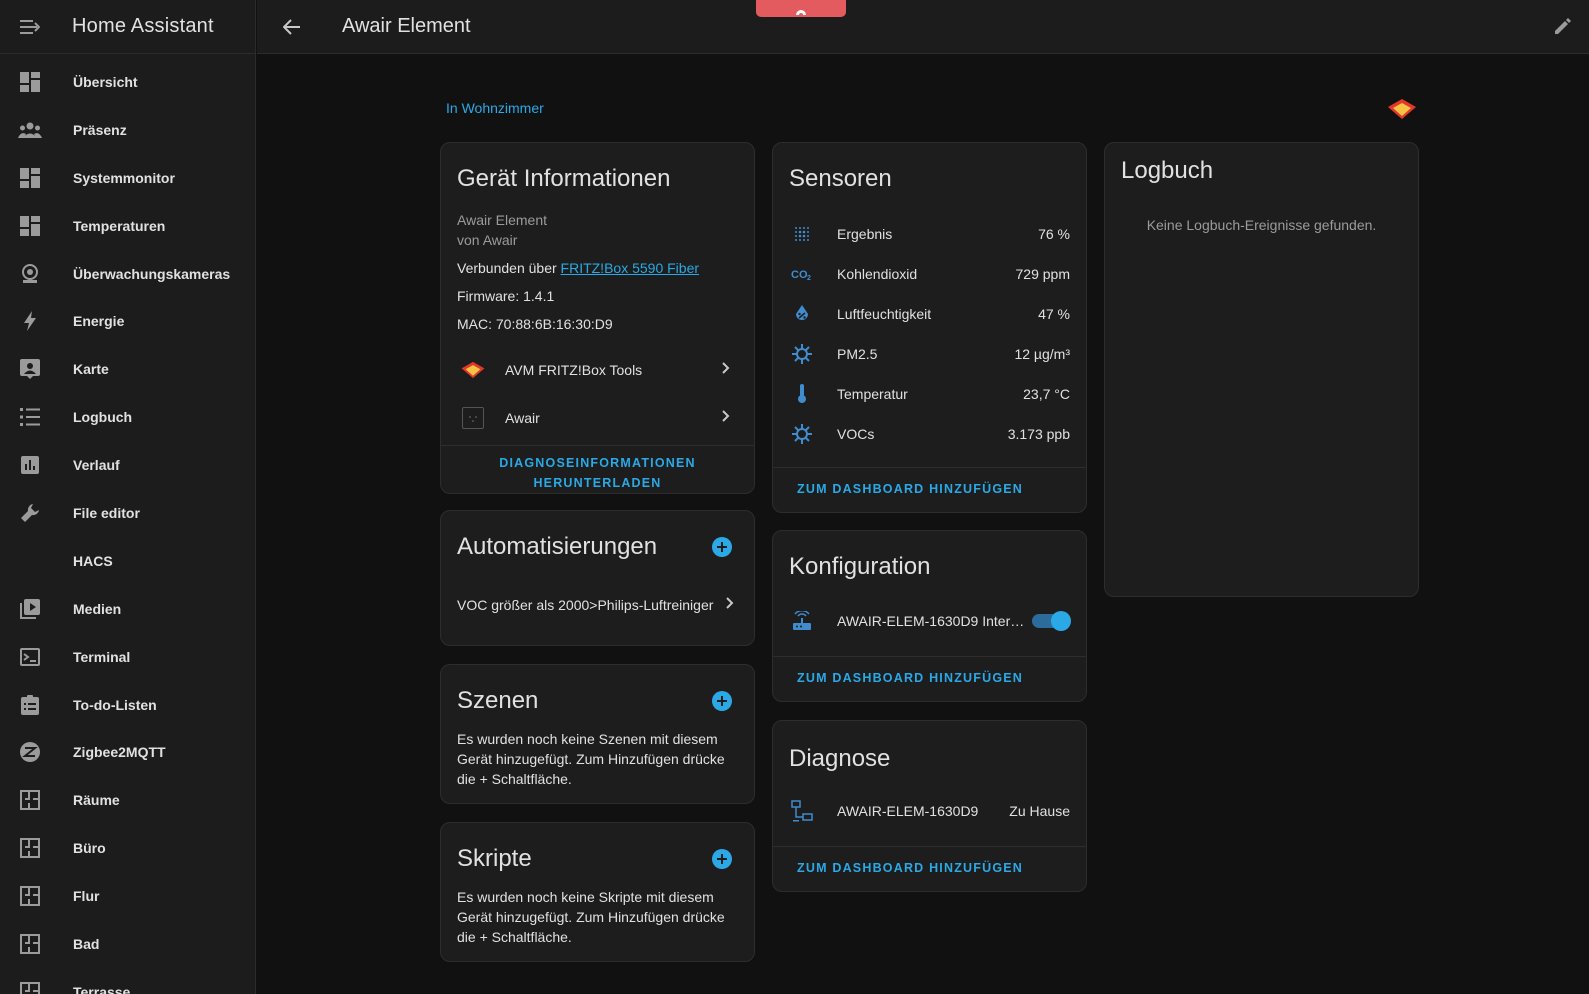 The width and height of the screenshot is (1589, 994). Describe the element at coordinates (630, 268) in the screenshot. I see `connected-via-link: FRITZ!Box 5590 Fiber` at that location.